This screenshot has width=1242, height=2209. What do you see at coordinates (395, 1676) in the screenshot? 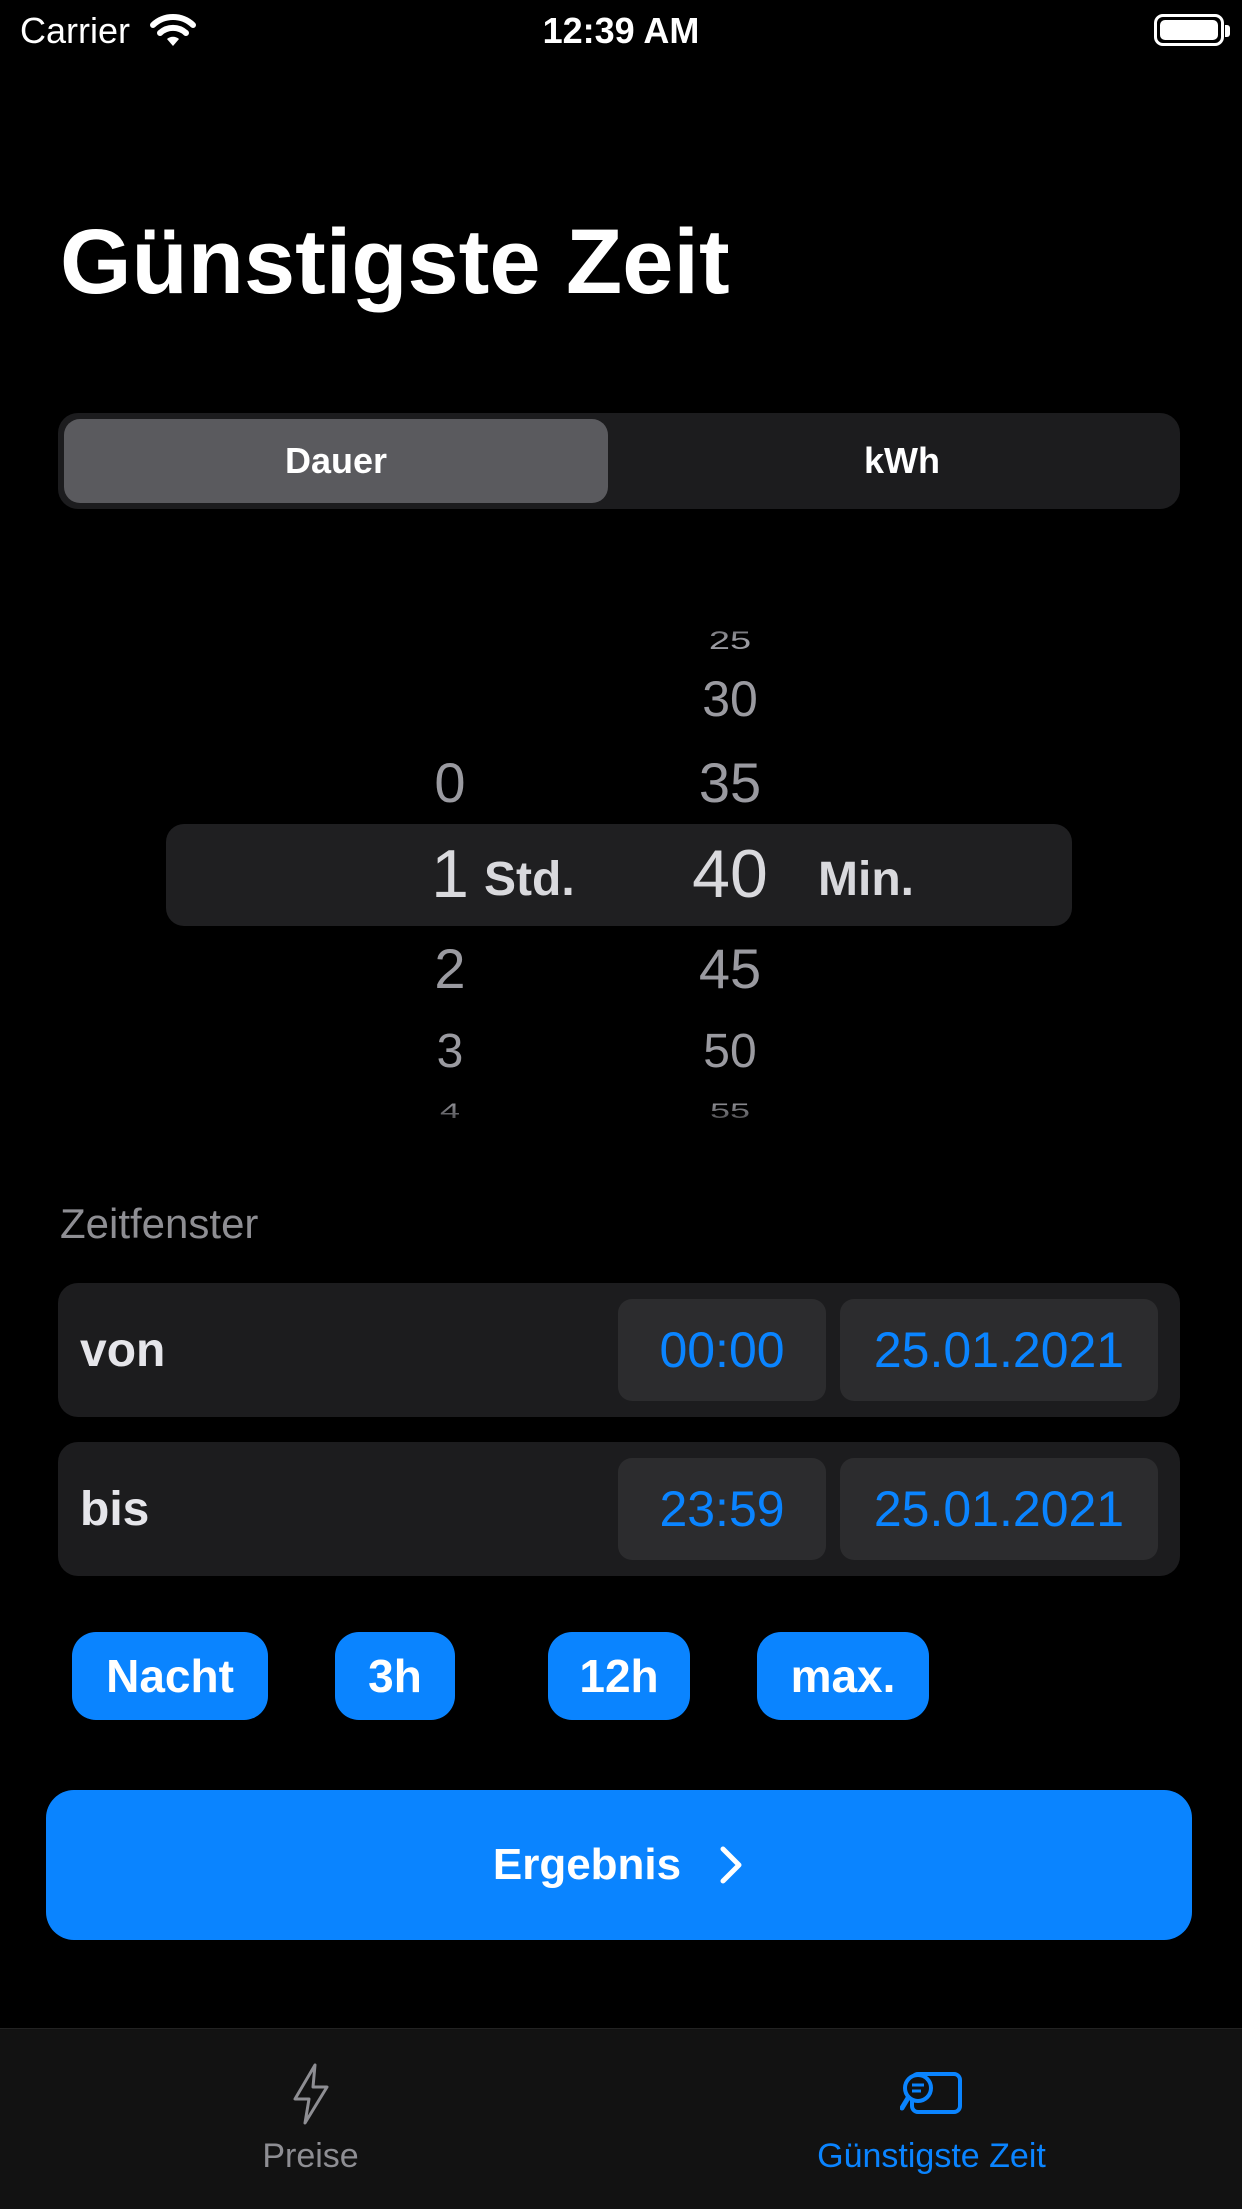
I see `quick-button-3h: 3h` at bounding box center [395, 1676].